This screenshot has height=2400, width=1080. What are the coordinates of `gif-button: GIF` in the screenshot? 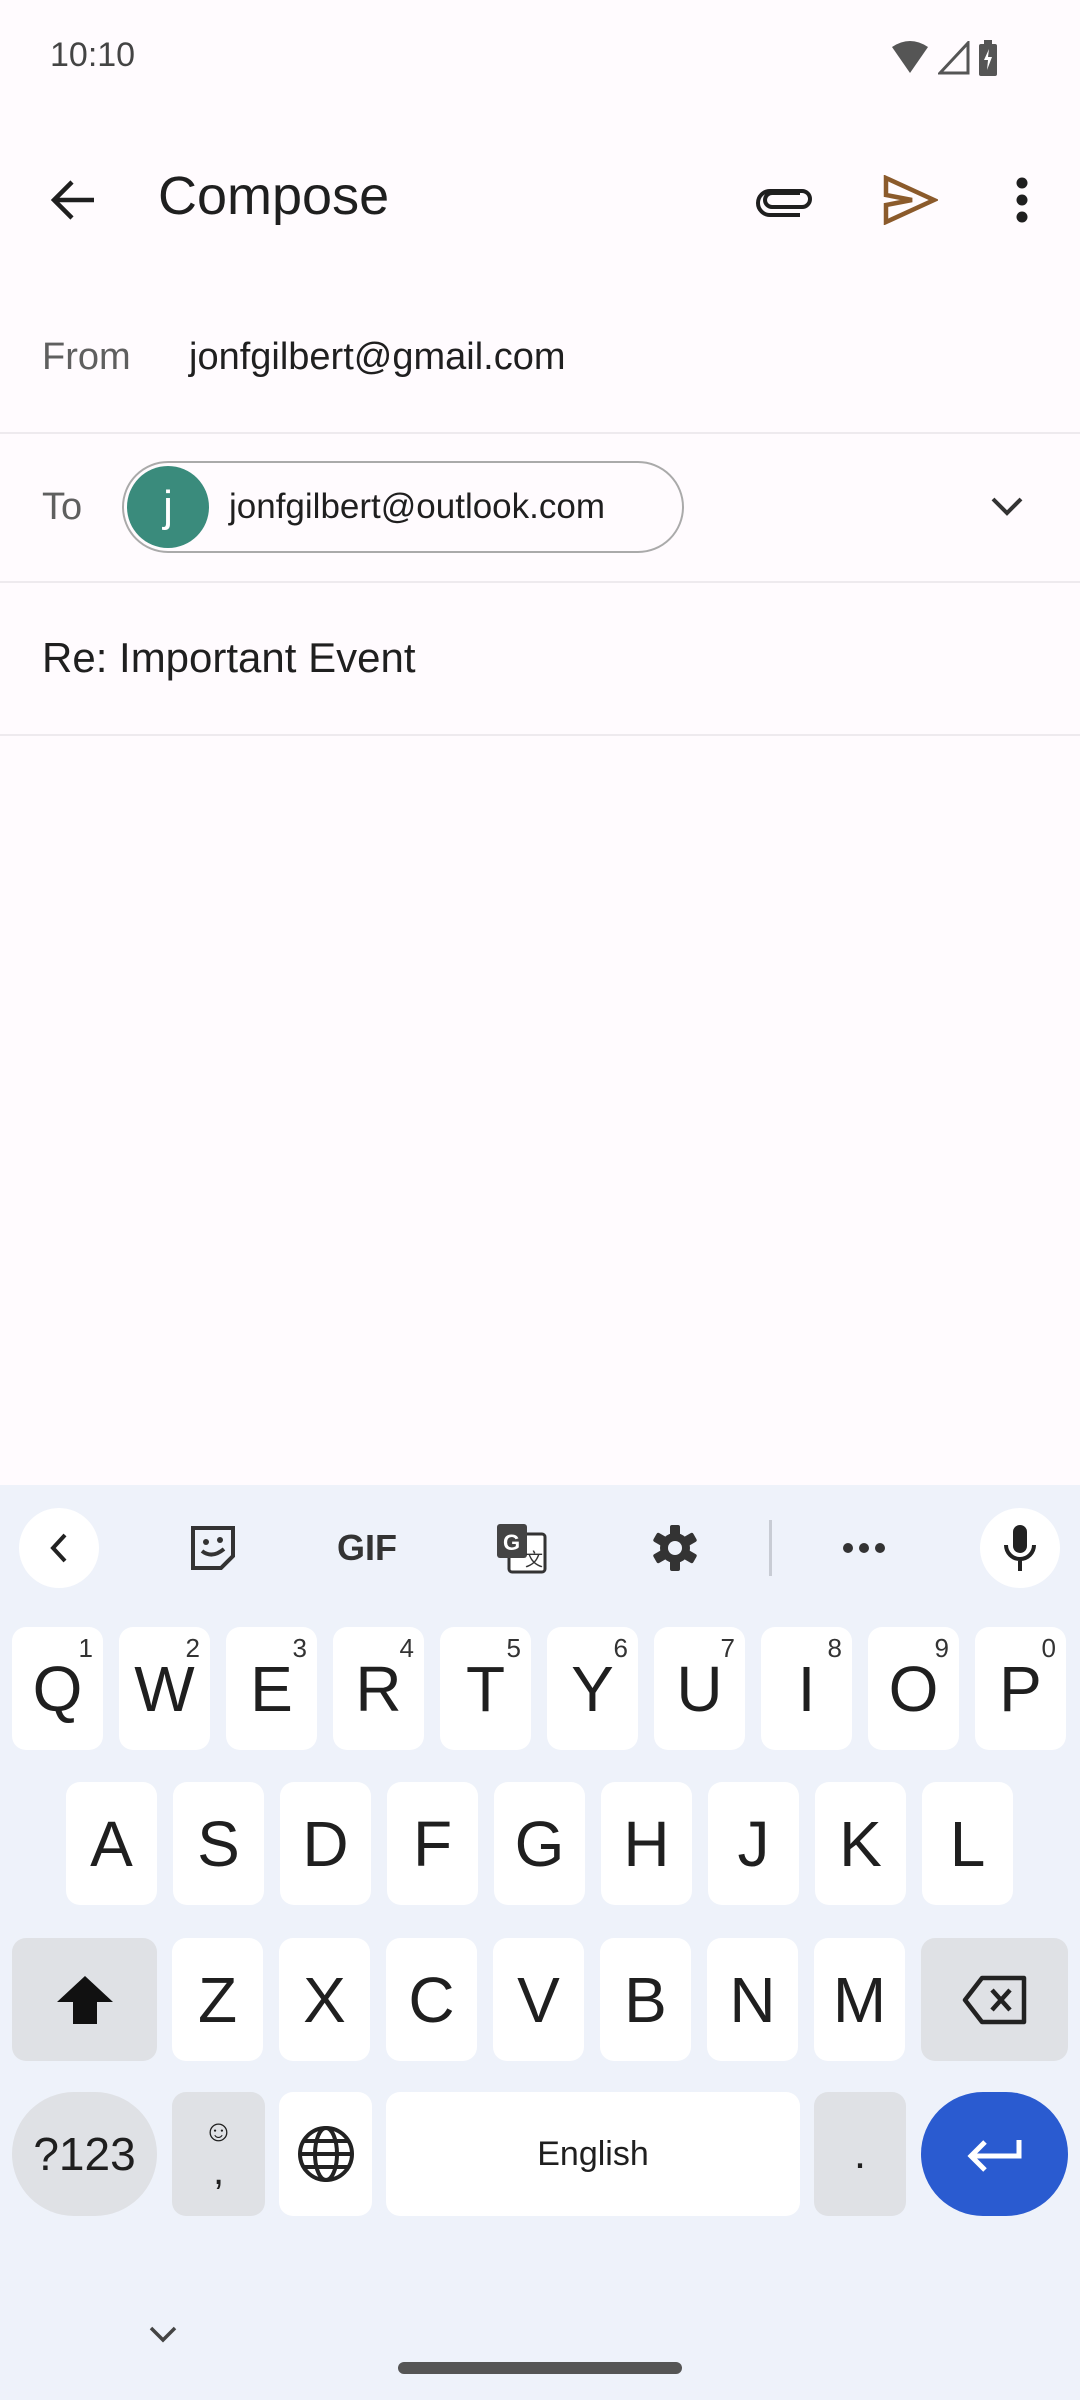 It's located at (367, 1548).